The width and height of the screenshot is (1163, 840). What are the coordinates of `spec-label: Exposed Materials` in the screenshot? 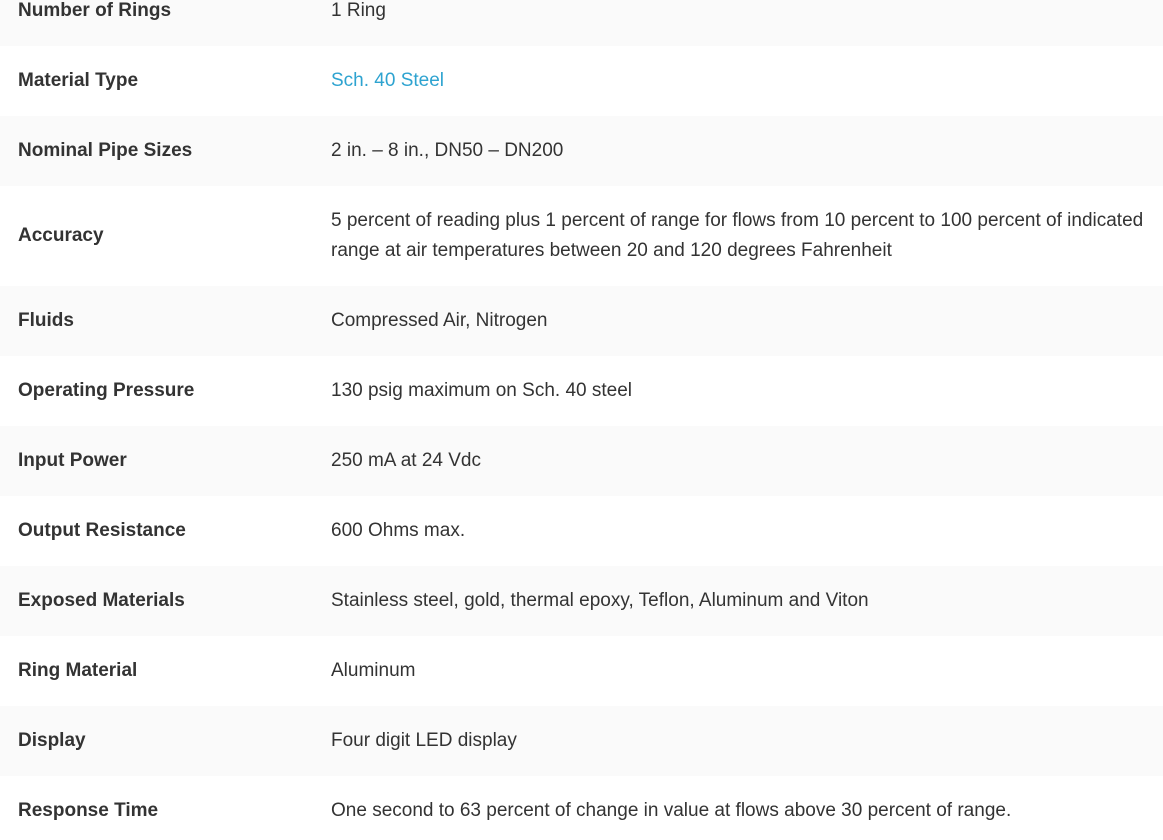 It's located at (101, 600).